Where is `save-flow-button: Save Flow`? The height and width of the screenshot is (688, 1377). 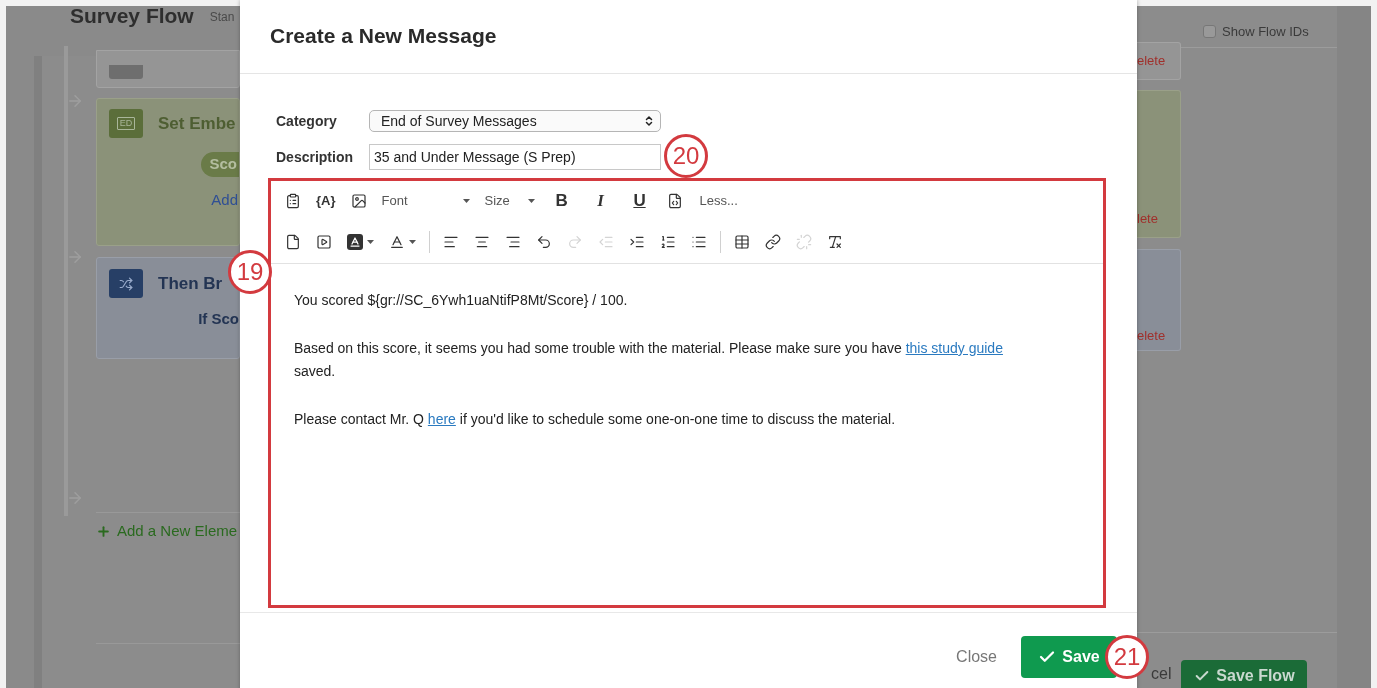 save-flow-button: Save Flow is located at coordinates (1244, 674).